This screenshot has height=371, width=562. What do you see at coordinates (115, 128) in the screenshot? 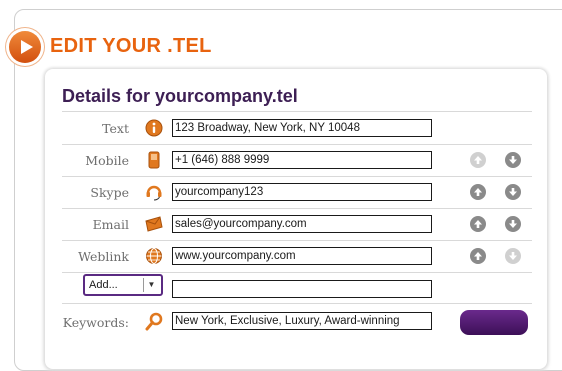
I see `text-label: Text` at bounding box center [115, 128].